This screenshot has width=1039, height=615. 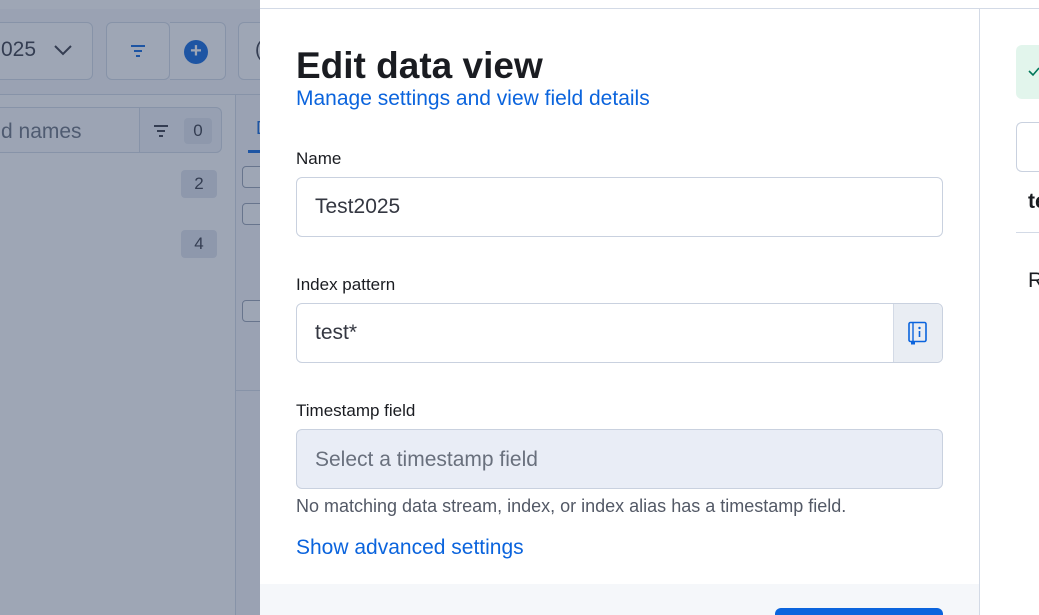 What do you see at coordinates (1027, 147) in the screenshot?
I see `preview-search-input` at bounding box center [1027, 147].